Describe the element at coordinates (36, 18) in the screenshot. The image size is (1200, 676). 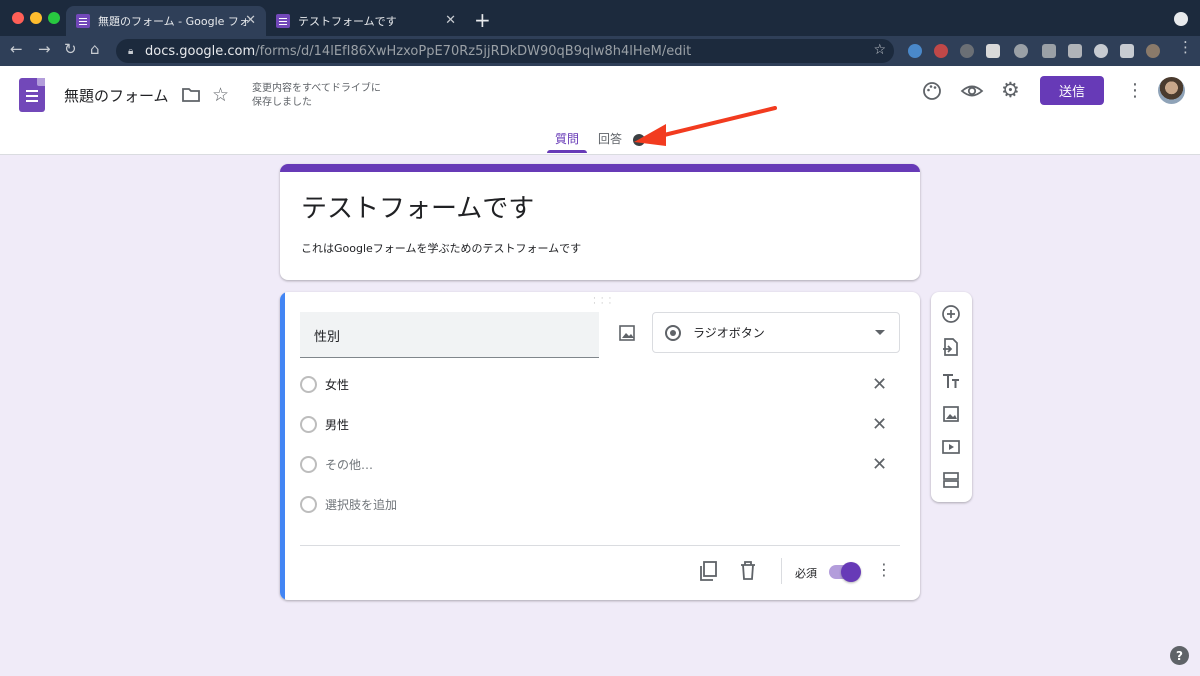
I see `minimize-window-button` at that location.